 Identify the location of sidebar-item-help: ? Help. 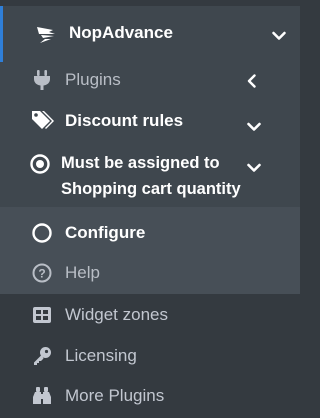
(150, 273).